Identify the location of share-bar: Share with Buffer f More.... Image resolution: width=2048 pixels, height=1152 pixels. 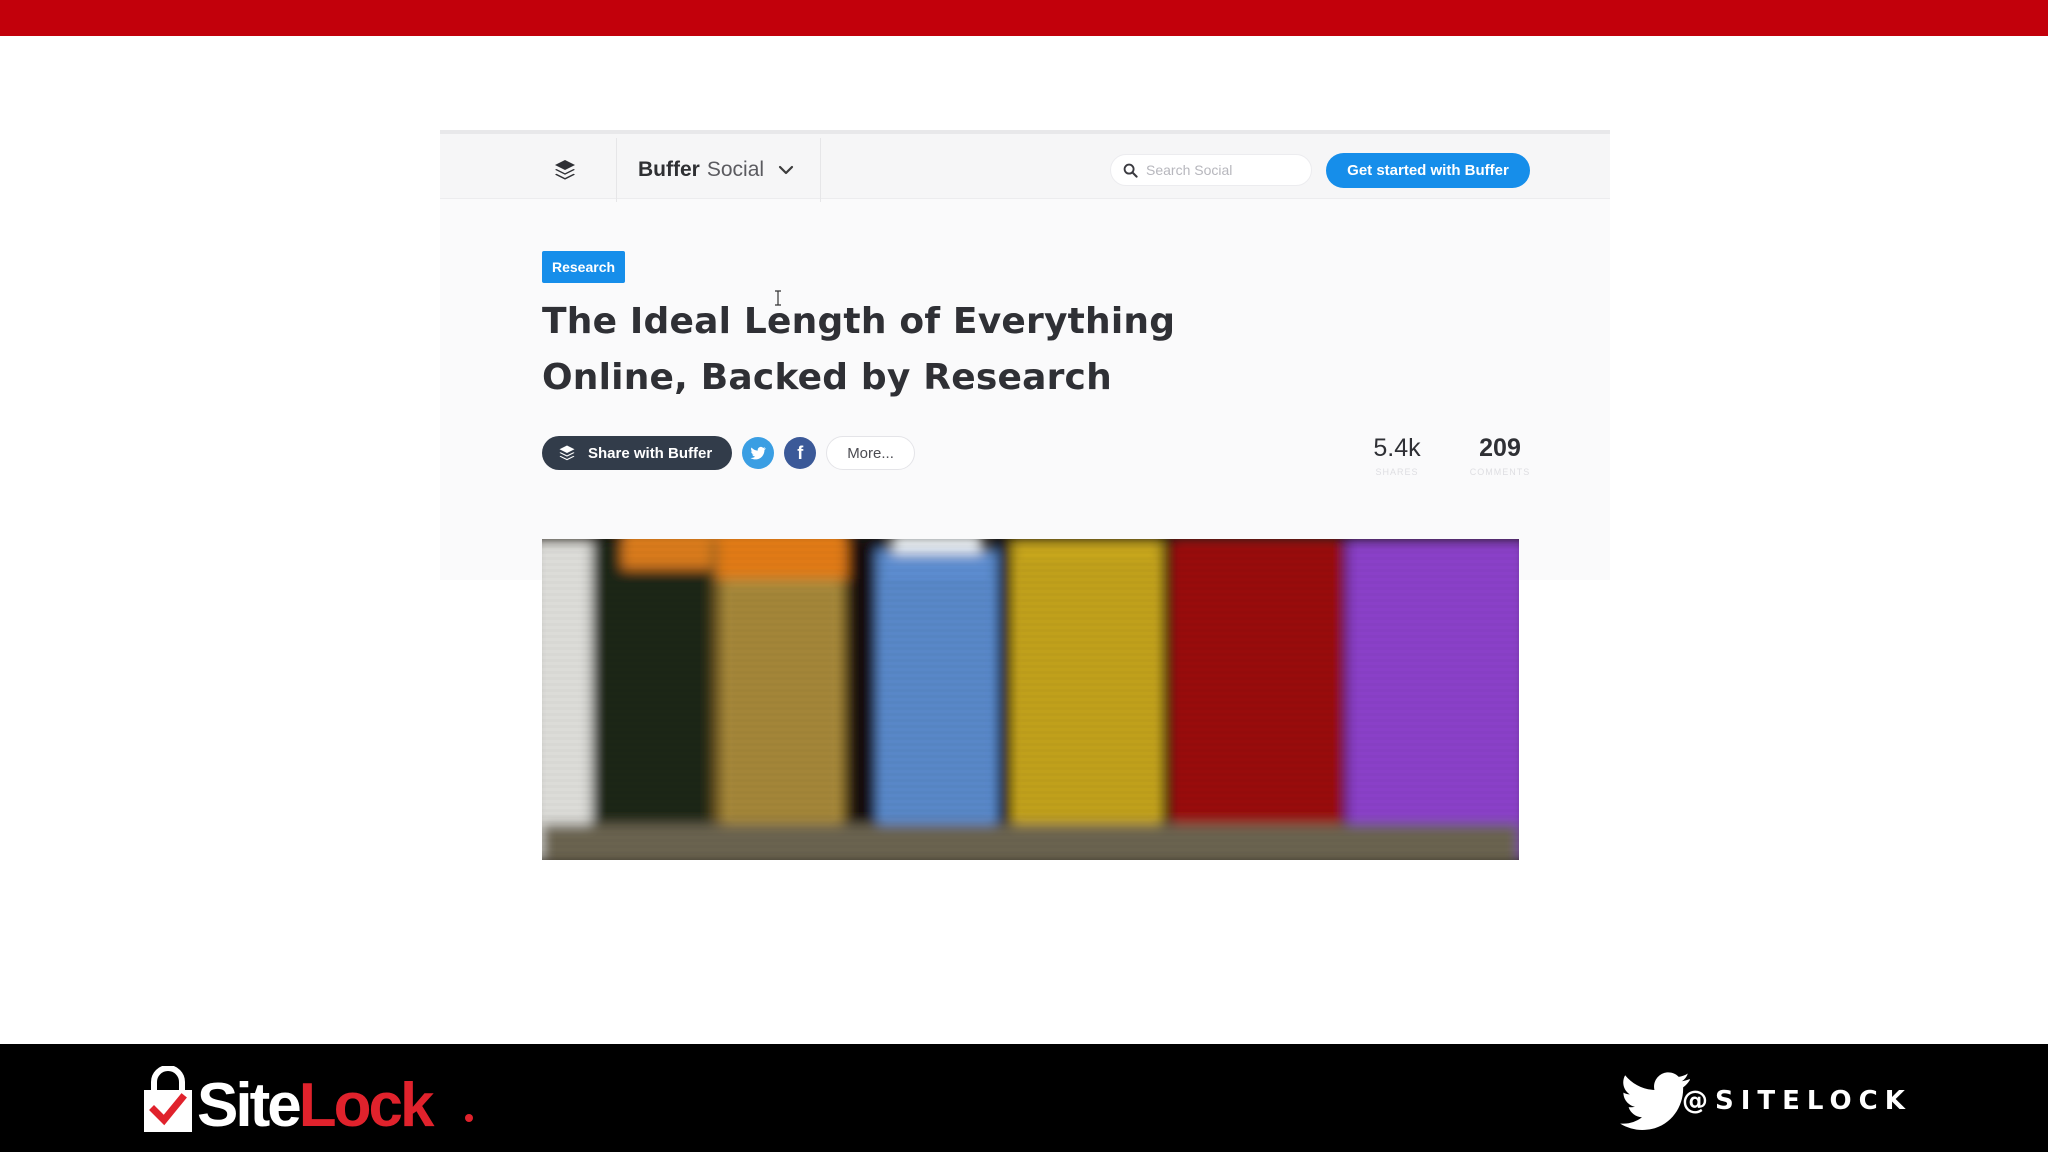
(728, 453).